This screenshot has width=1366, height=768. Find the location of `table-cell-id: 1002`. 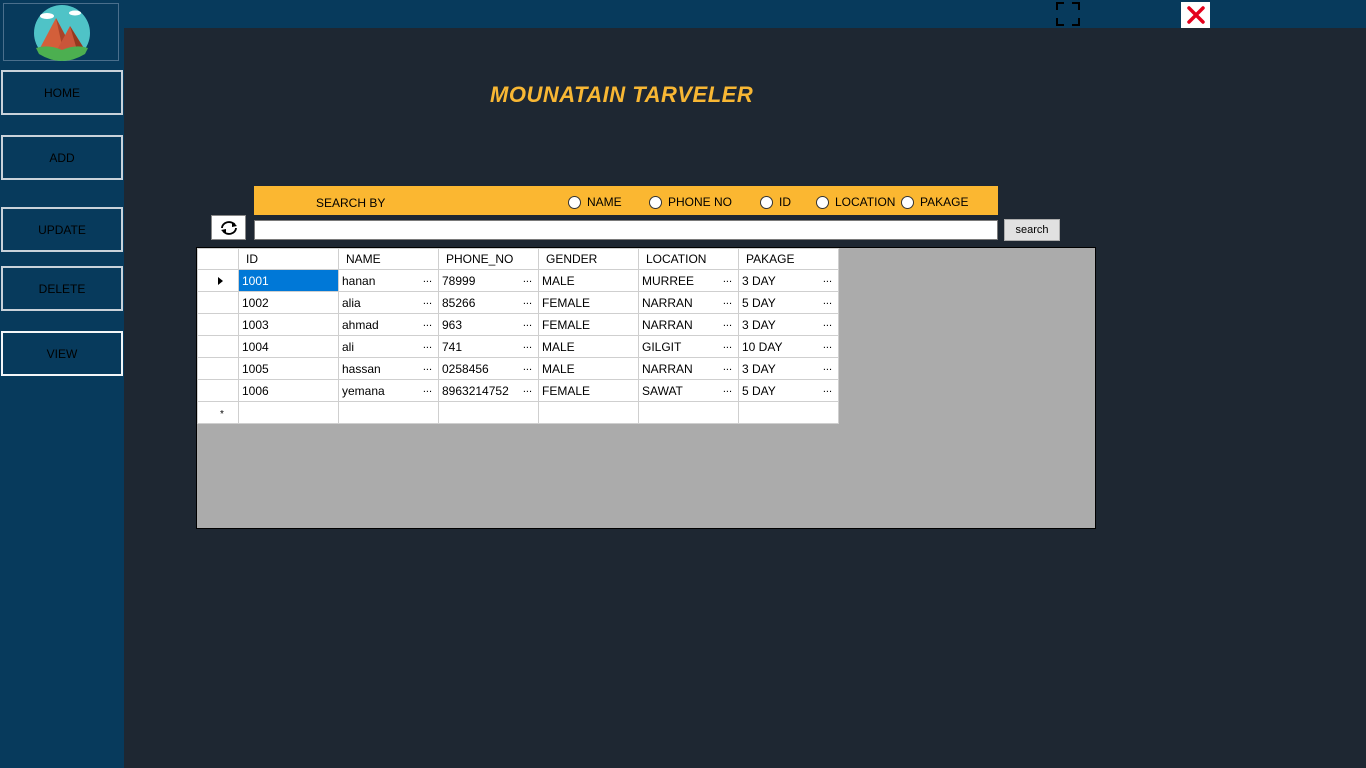

table-cell-id: 1002 is located at coordinates (288, 302).